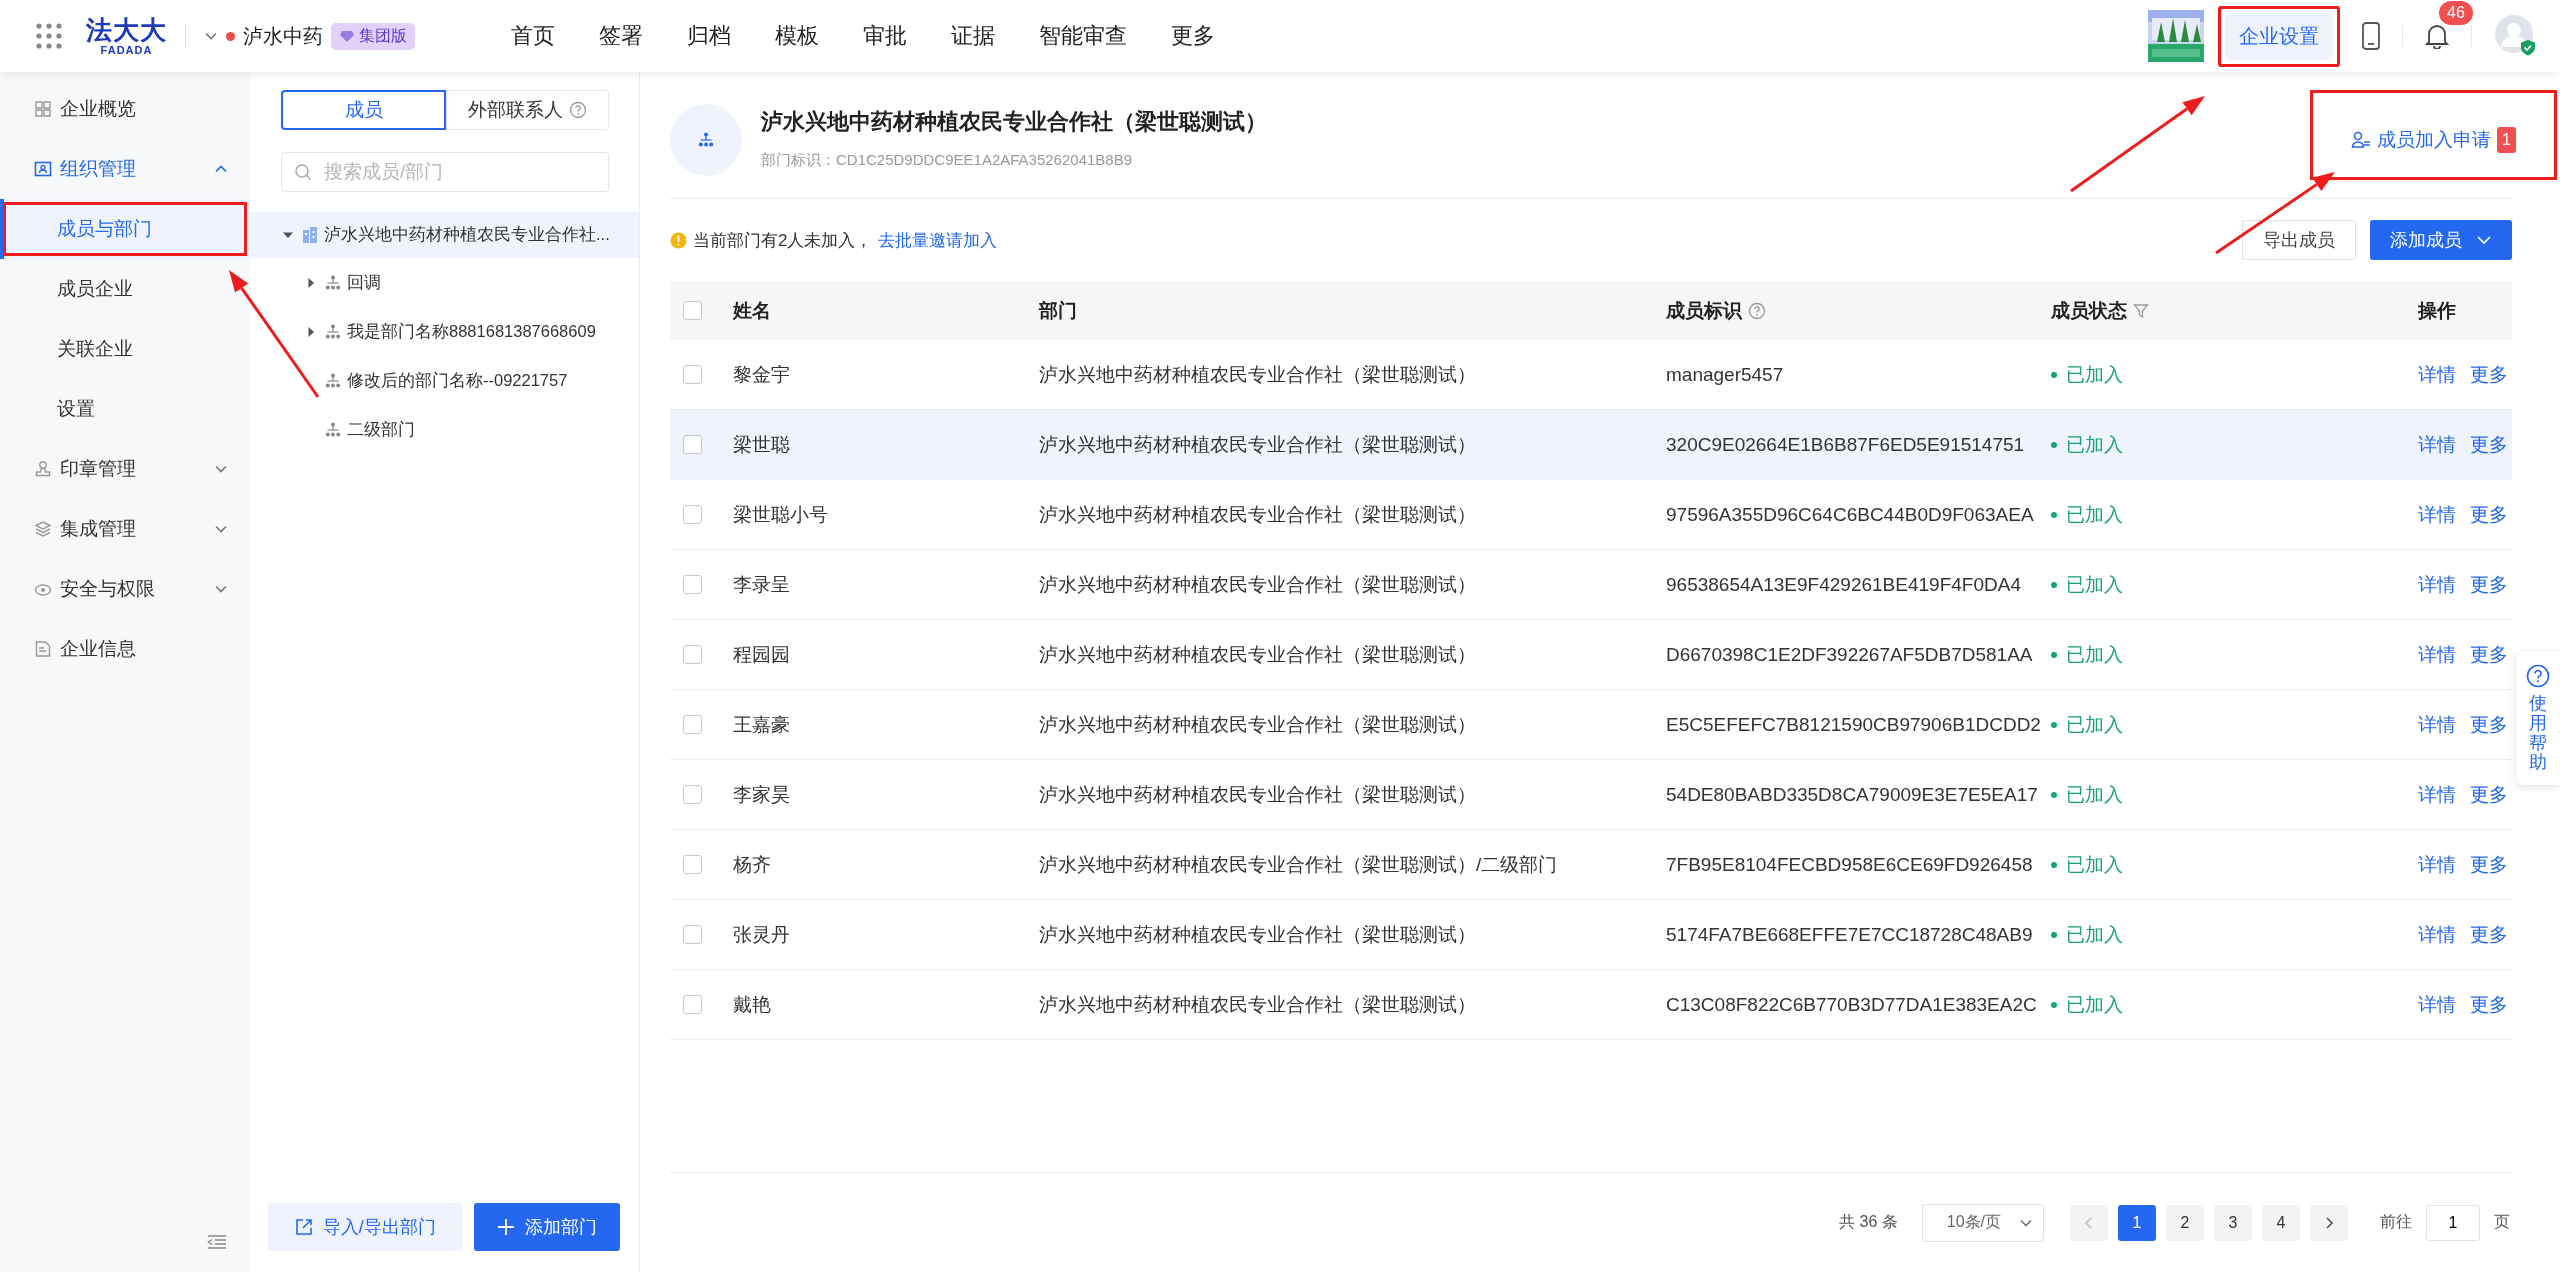 This screenshot has height=1272, width=2560. What do you see at coordinates (547, 1227) in the screenshot?
I see `add-department-button: 添加部门` at bounding box center [547, 1227].